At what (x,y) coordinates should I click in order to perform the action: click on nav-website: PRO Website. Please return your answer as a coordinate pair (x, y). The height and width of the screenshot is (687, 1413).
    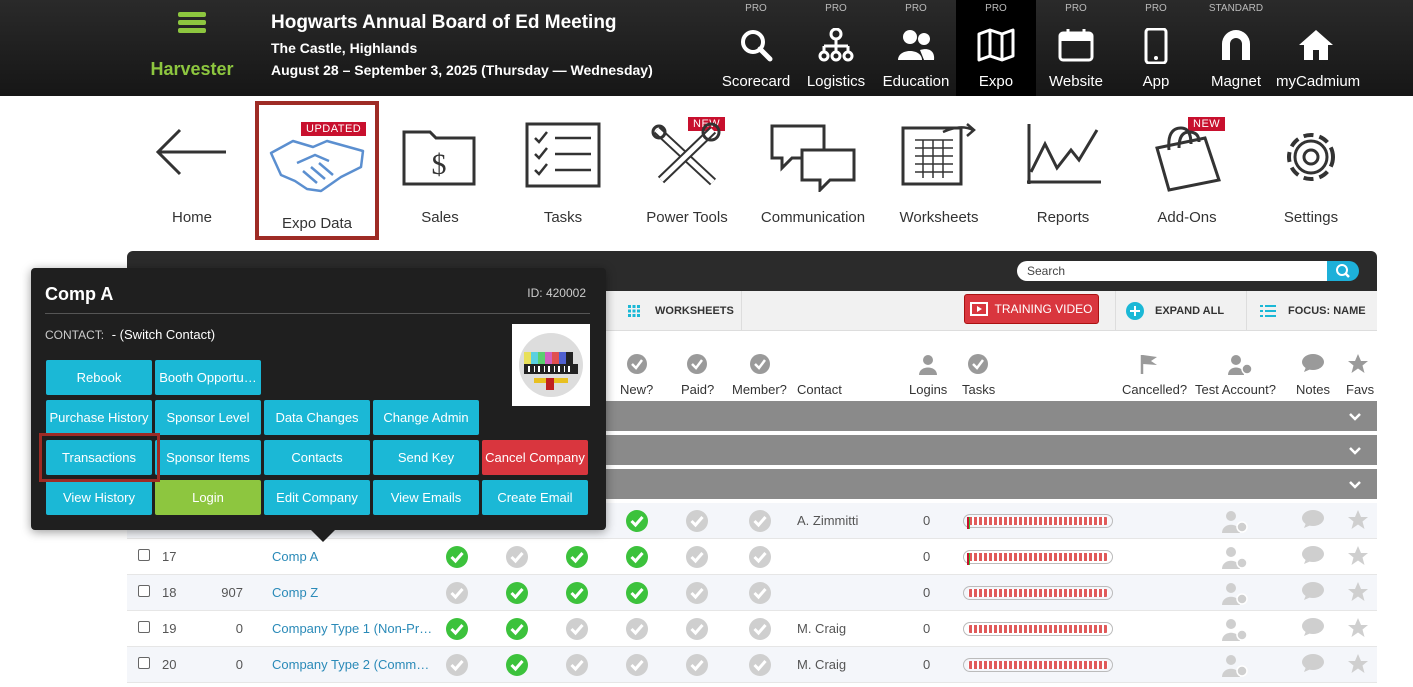
    Looking at the image, I should click on (1076, 48).